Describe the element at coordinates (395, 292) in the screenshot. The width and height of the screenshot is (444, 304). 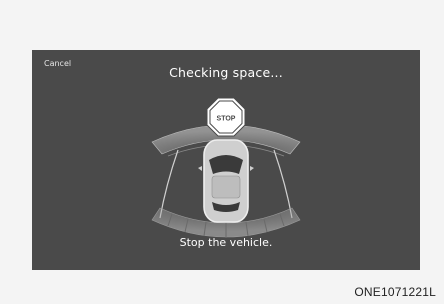
I see `image-caption: ONE1071221L` at that location.